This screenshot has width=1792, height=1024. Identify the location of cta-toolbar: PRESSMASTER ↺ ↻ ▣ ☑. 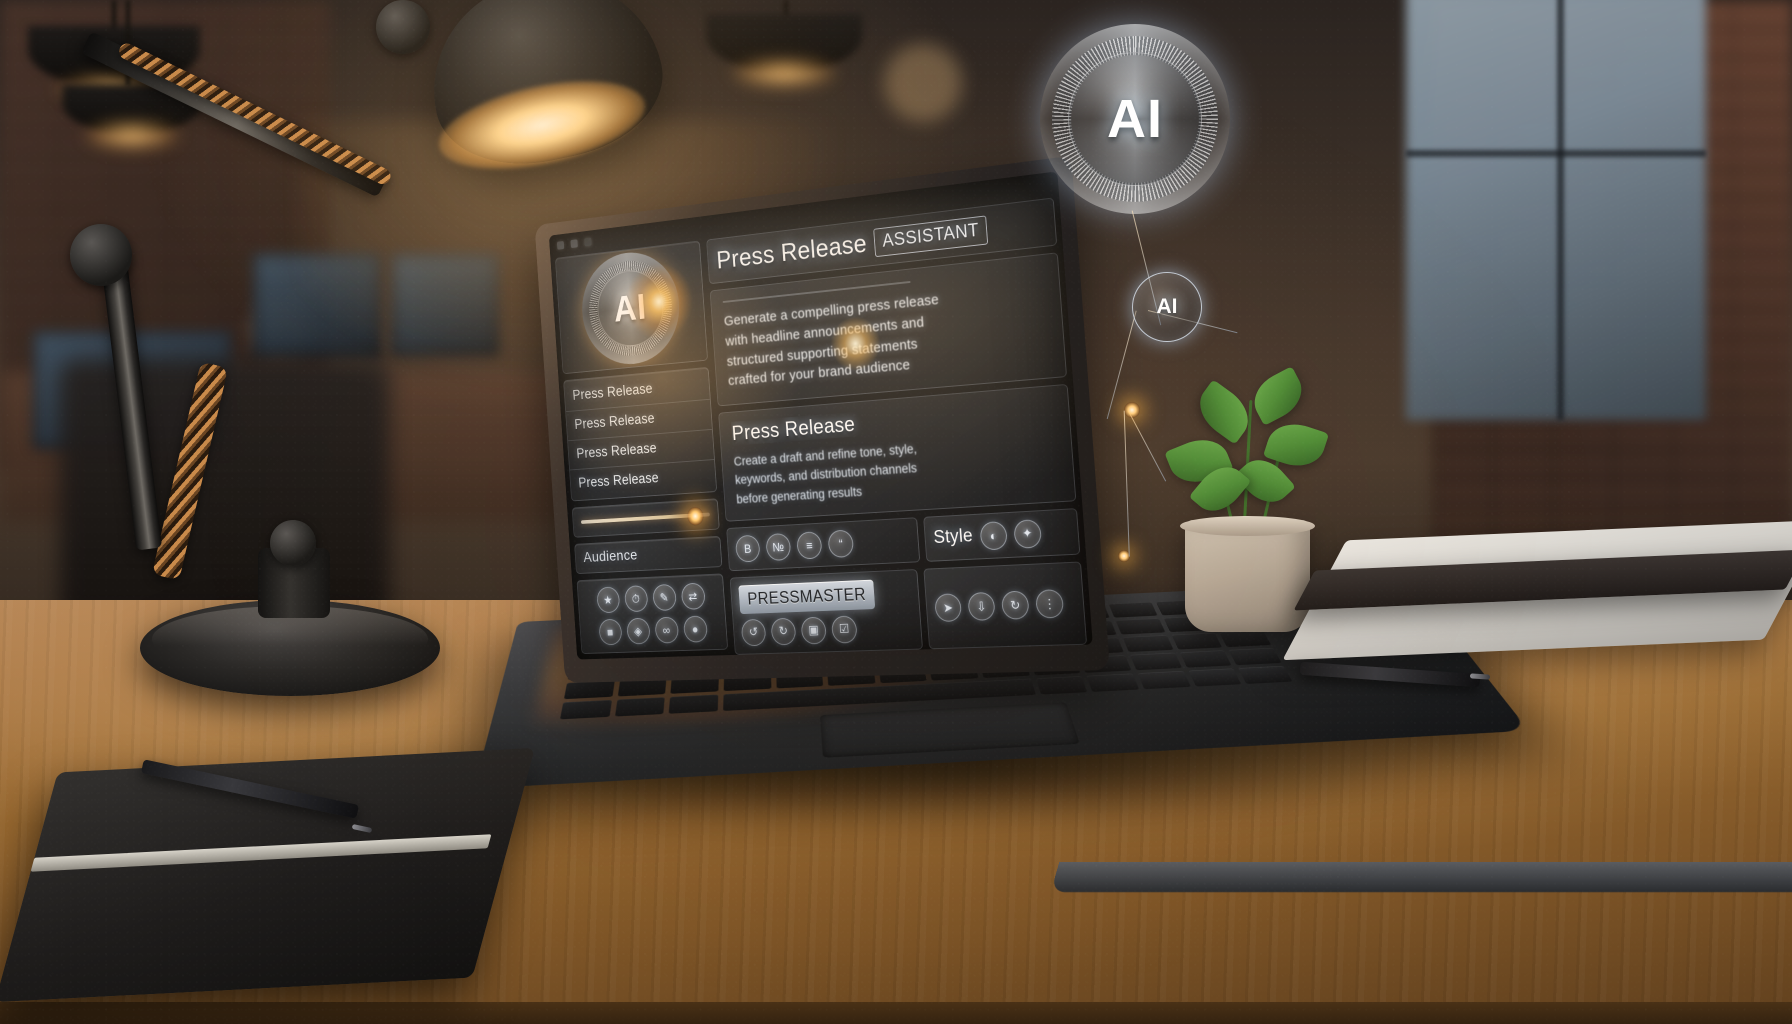
(826, 611).